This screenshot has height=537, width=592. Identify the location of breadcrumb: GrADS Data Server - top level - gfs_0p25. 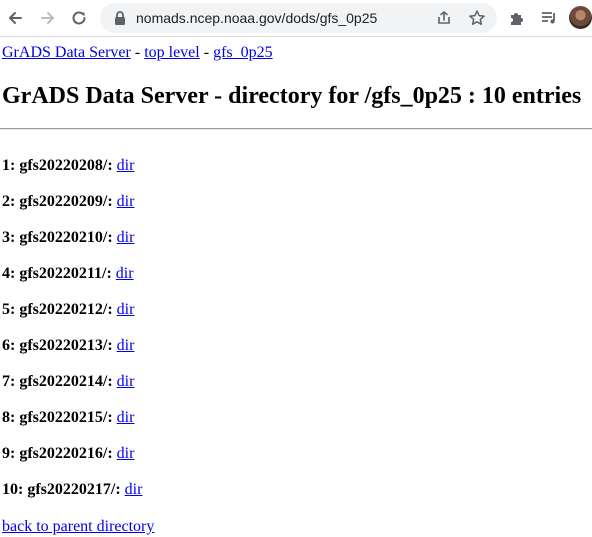
(296, 53).